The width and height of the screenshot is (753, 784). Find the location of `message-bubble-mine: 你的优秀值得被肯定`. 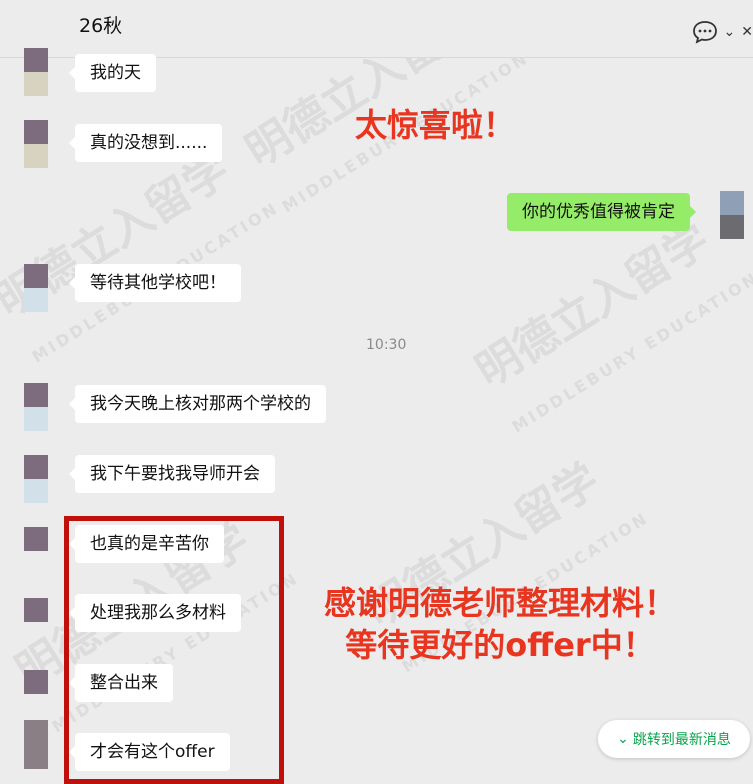

message-bubble-mine: 你的优秀值得被肯定 is located at coordinates (601, 212).